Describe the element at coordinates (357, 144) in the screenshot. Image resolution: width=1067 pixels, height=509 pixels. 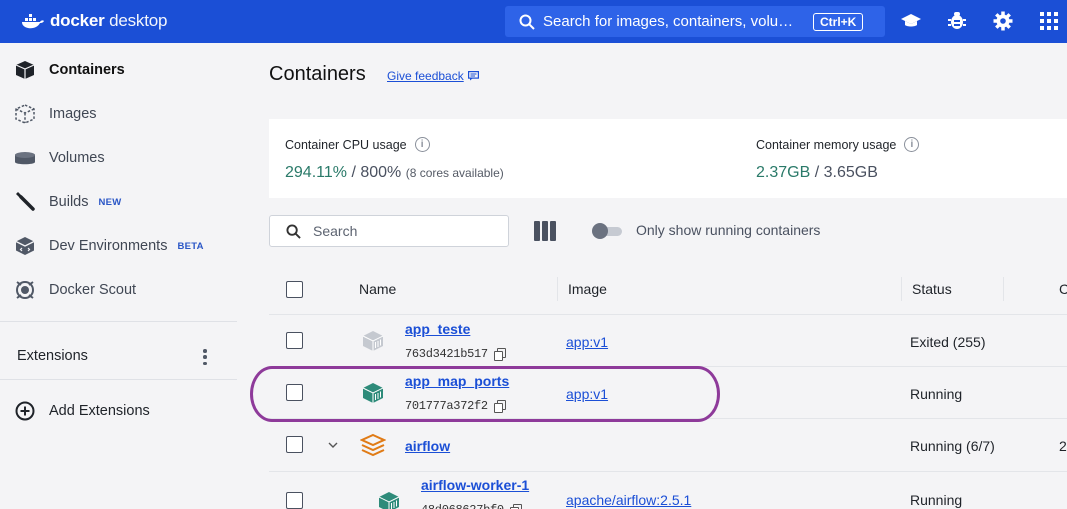
I see `cpu-usage-label: Container CPU usage i` at that location.